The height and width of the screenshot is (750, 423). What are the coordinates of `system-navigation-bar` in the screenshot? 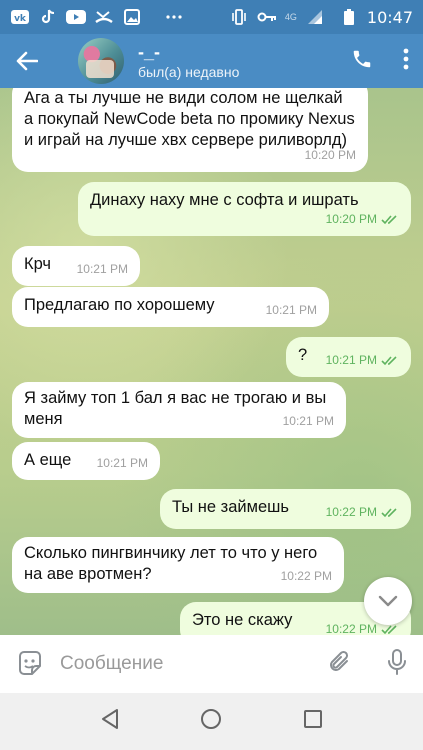 It's located at (211, 721).